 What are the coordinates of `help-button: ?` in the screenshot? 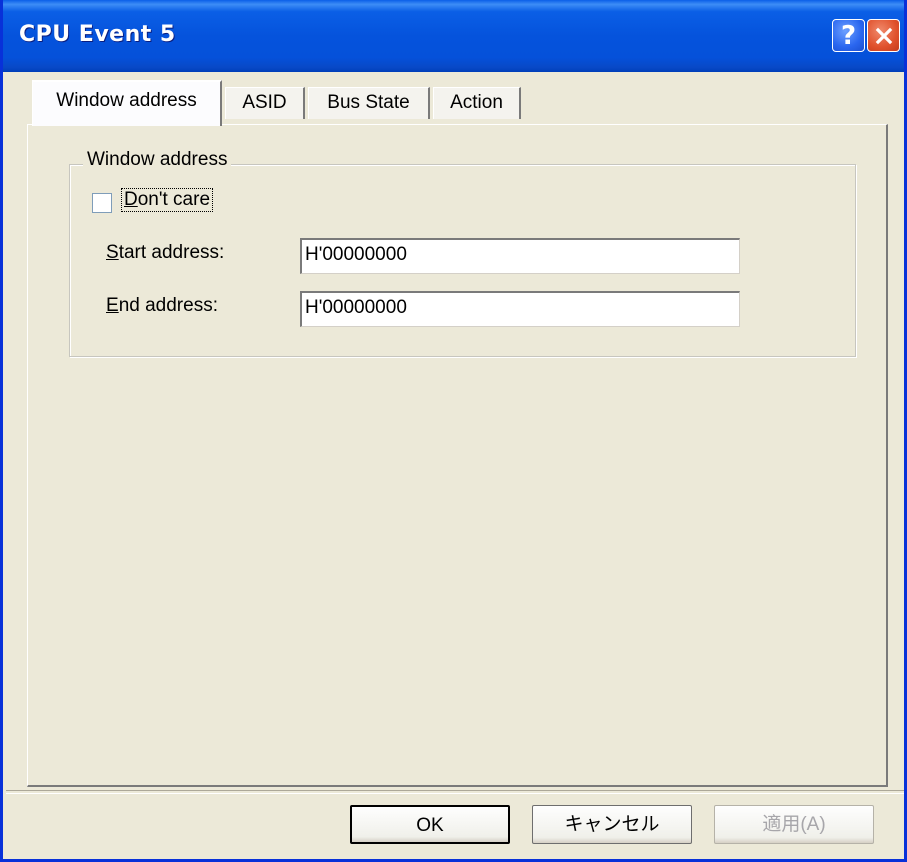 It's located at (848, 35).